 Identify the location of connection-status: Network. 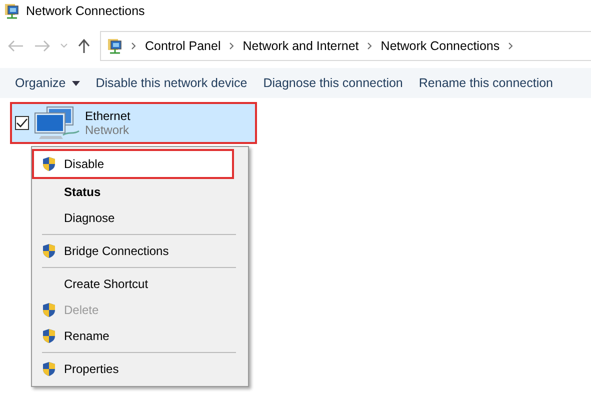
(107, 130).